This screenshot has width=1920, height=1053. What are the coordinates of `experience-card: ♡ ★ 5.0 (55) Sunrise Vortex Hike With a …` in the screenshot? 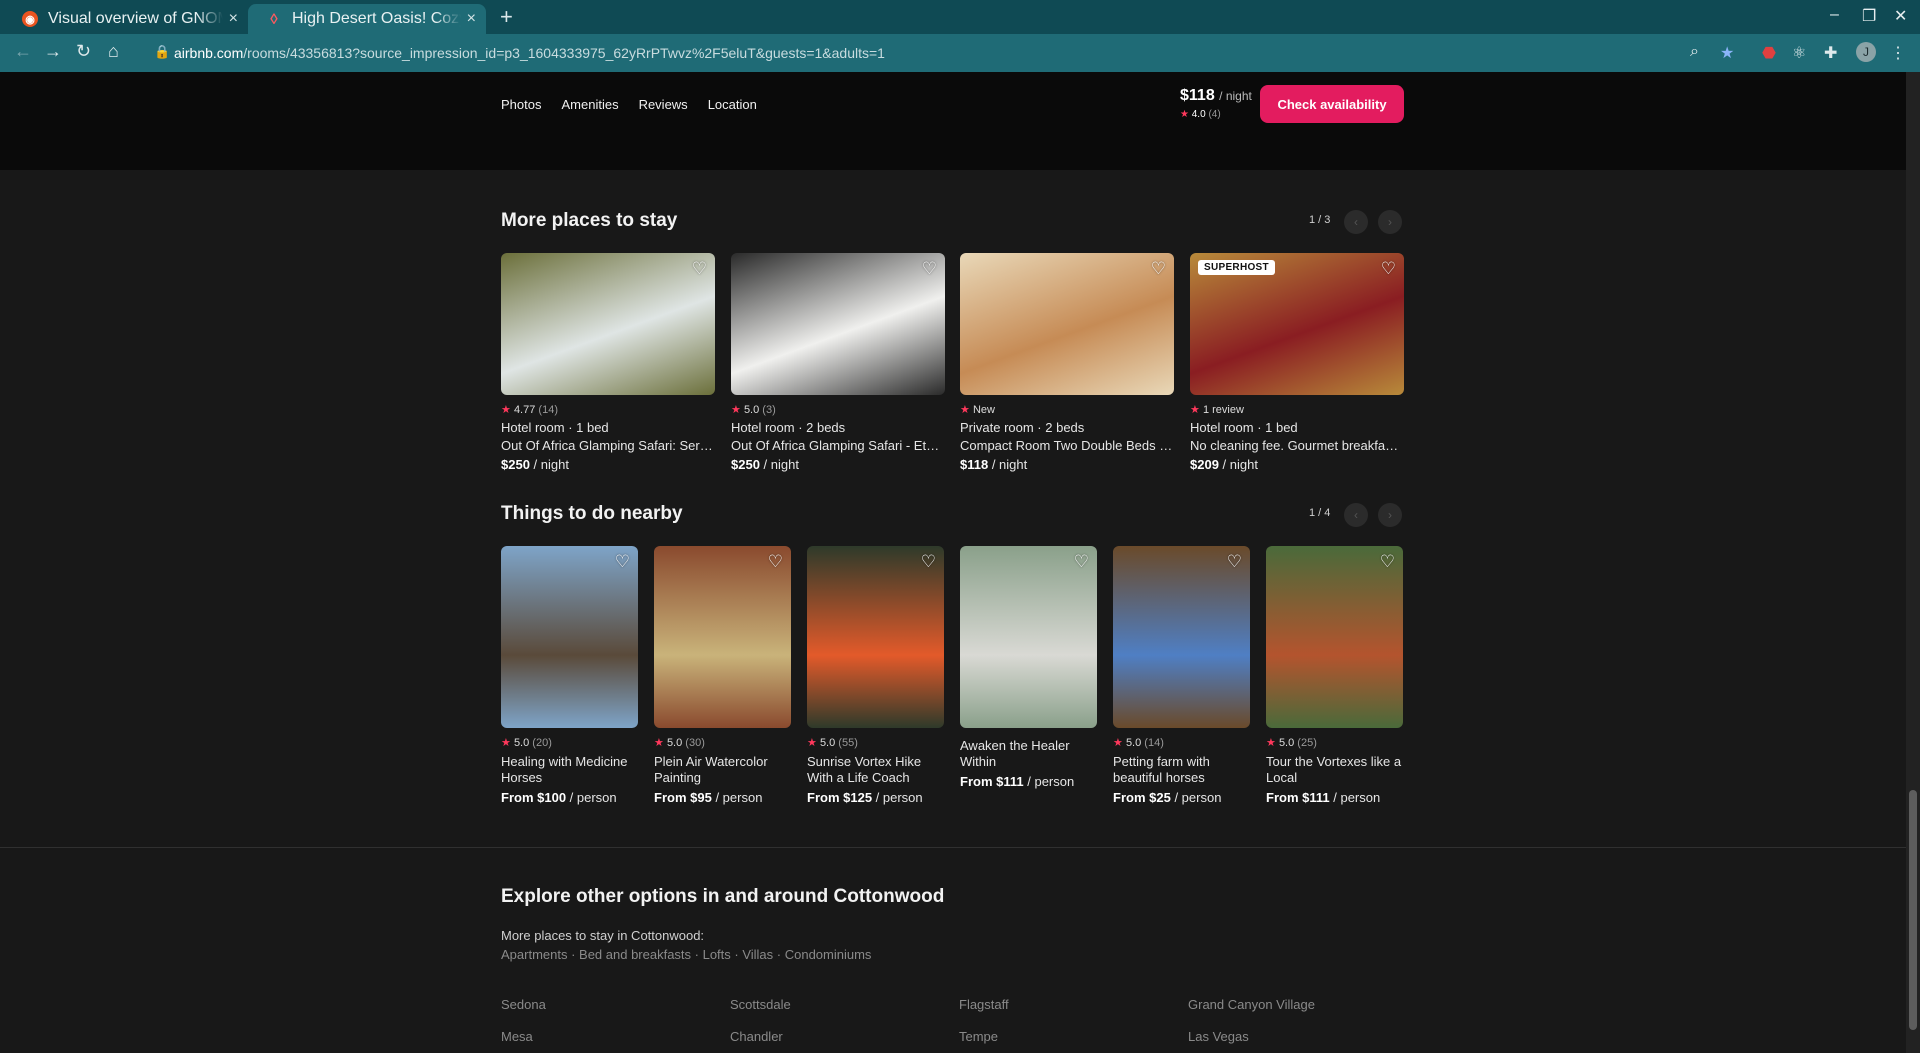 It's located at (875, 675).